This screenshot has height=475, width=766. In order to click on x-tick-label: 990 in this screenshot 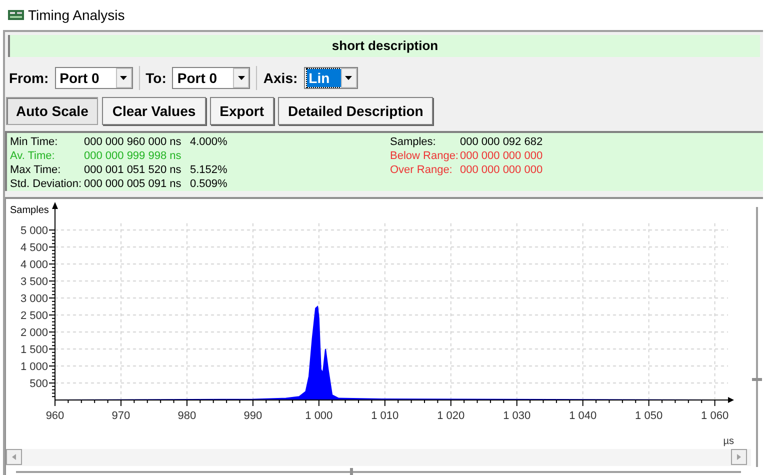, I will do `click(253, 416)`.